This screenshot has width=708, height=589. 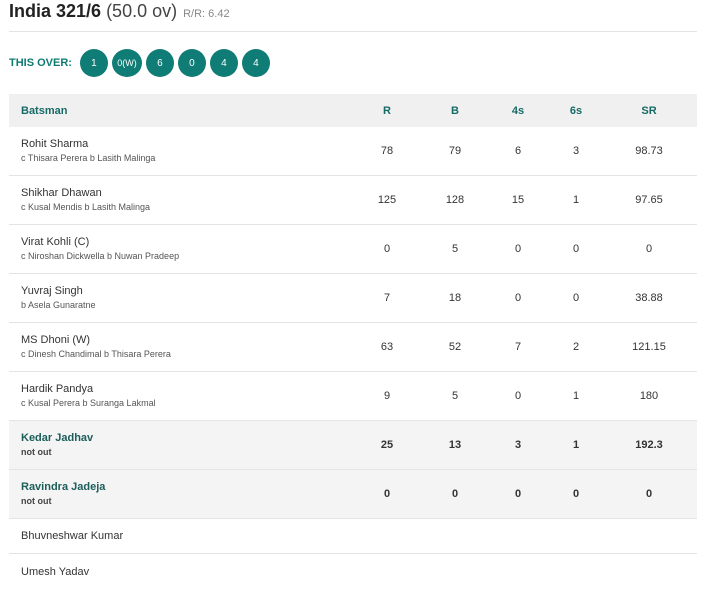 What do you see at coordinates (185, 389) in the screenshot?
I see `batsman-name: Hardik Pandya` at bounding box center [185, 389].